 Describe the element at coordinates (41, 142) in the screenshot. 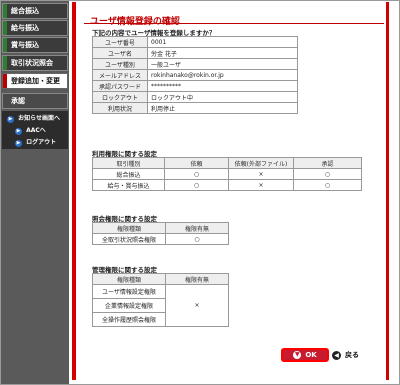

I see `logout-link-label: ログアウト` at that location.